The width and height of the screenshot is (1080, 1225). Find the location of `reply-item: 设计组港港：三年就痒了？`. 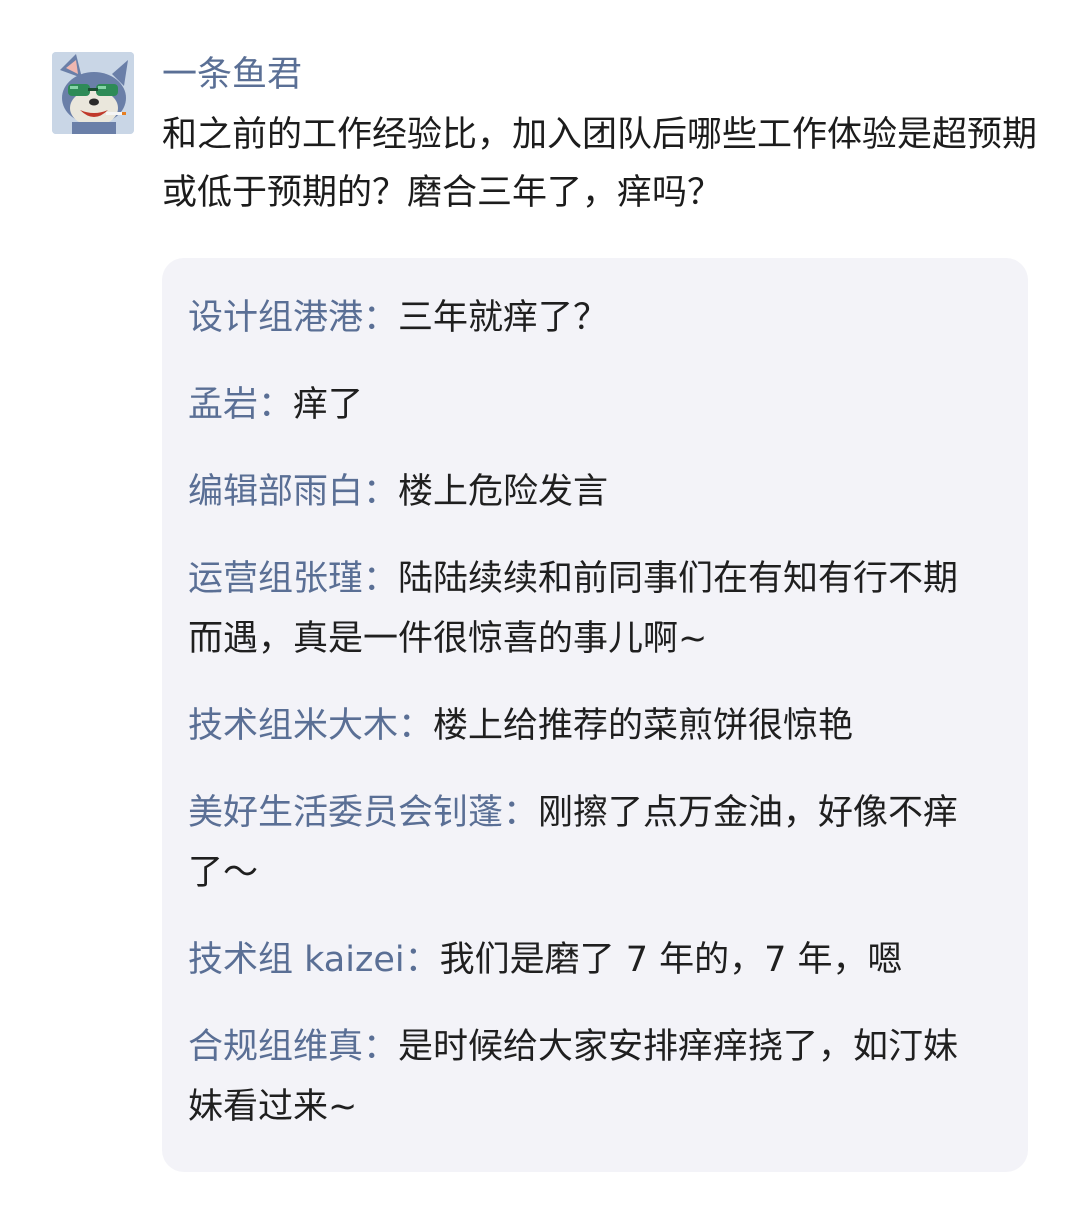

reply-item: 设计组港港：三年就痒了？ is located at coordinates (588, 318).